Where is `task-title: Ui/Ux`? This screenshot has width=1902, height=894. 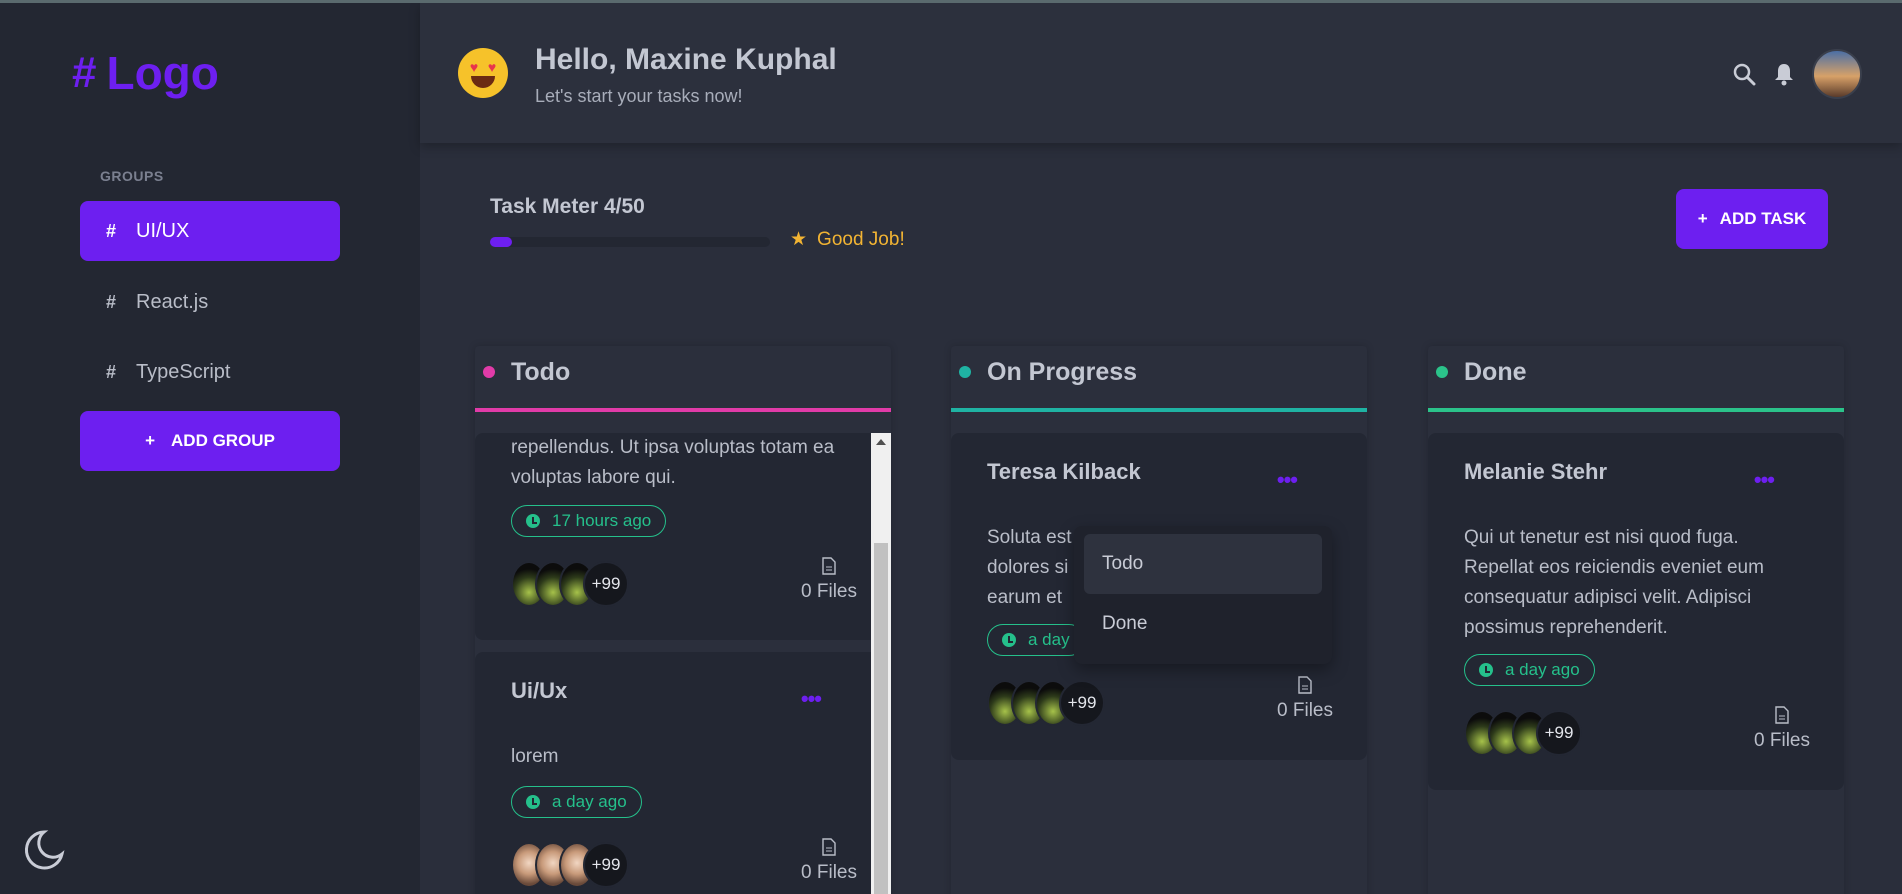 task-title: Ui/Ux is located at coordinates (539, 690).